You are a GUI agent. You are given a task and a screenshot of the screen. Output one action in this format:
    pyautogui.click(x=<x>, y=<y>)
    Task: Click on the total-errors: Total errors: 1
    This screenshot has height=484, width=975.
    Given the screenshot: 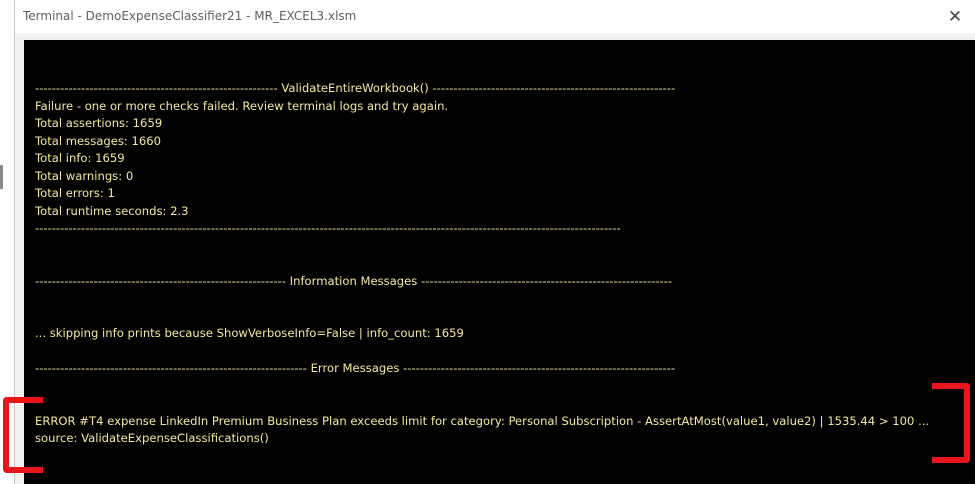 What is the action you would take?
    pyautogui.click(x=75, y=193)
    